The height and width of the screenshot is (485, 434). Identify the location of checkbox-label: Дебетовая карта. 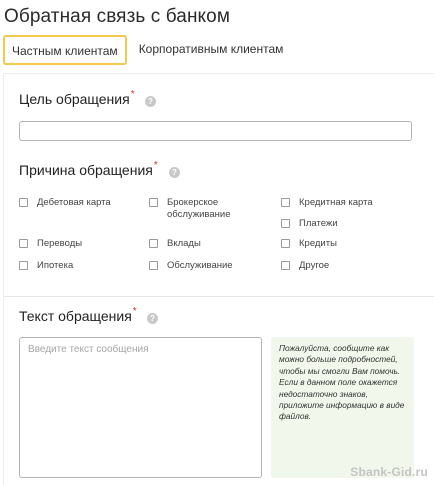
(74, 202).